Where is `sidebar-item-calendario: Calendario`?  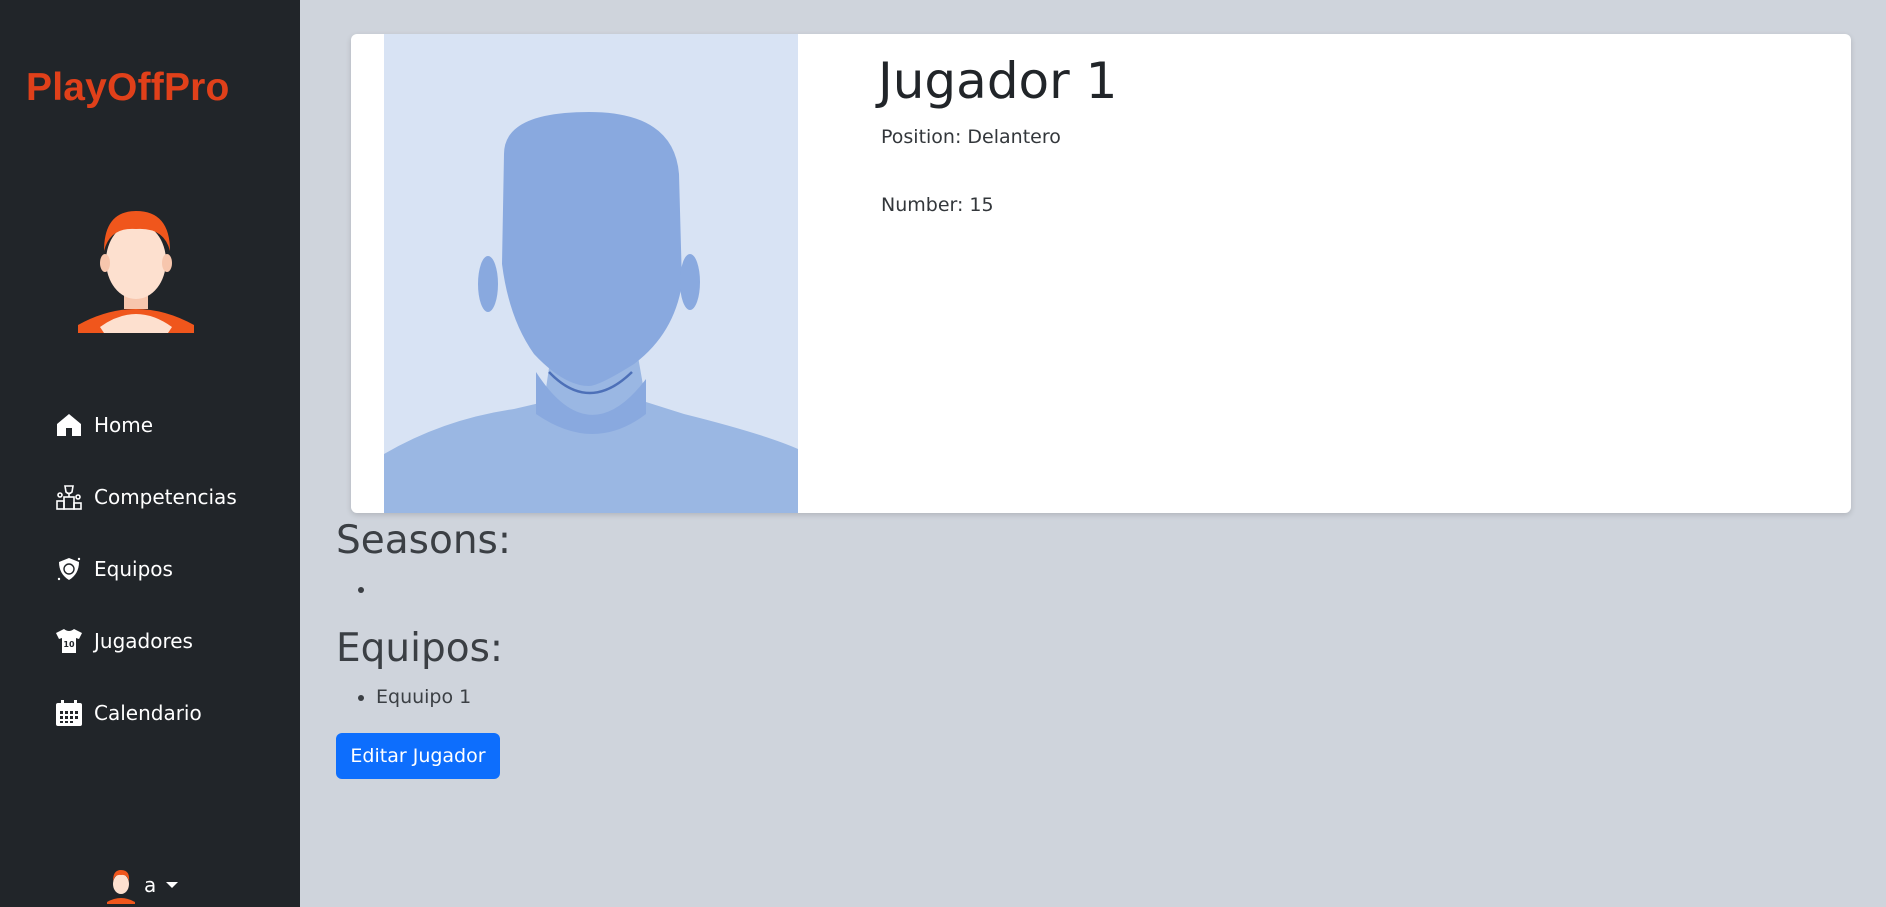
sidebar-item-calendario: Calendario is located at coordinates (169, 713).